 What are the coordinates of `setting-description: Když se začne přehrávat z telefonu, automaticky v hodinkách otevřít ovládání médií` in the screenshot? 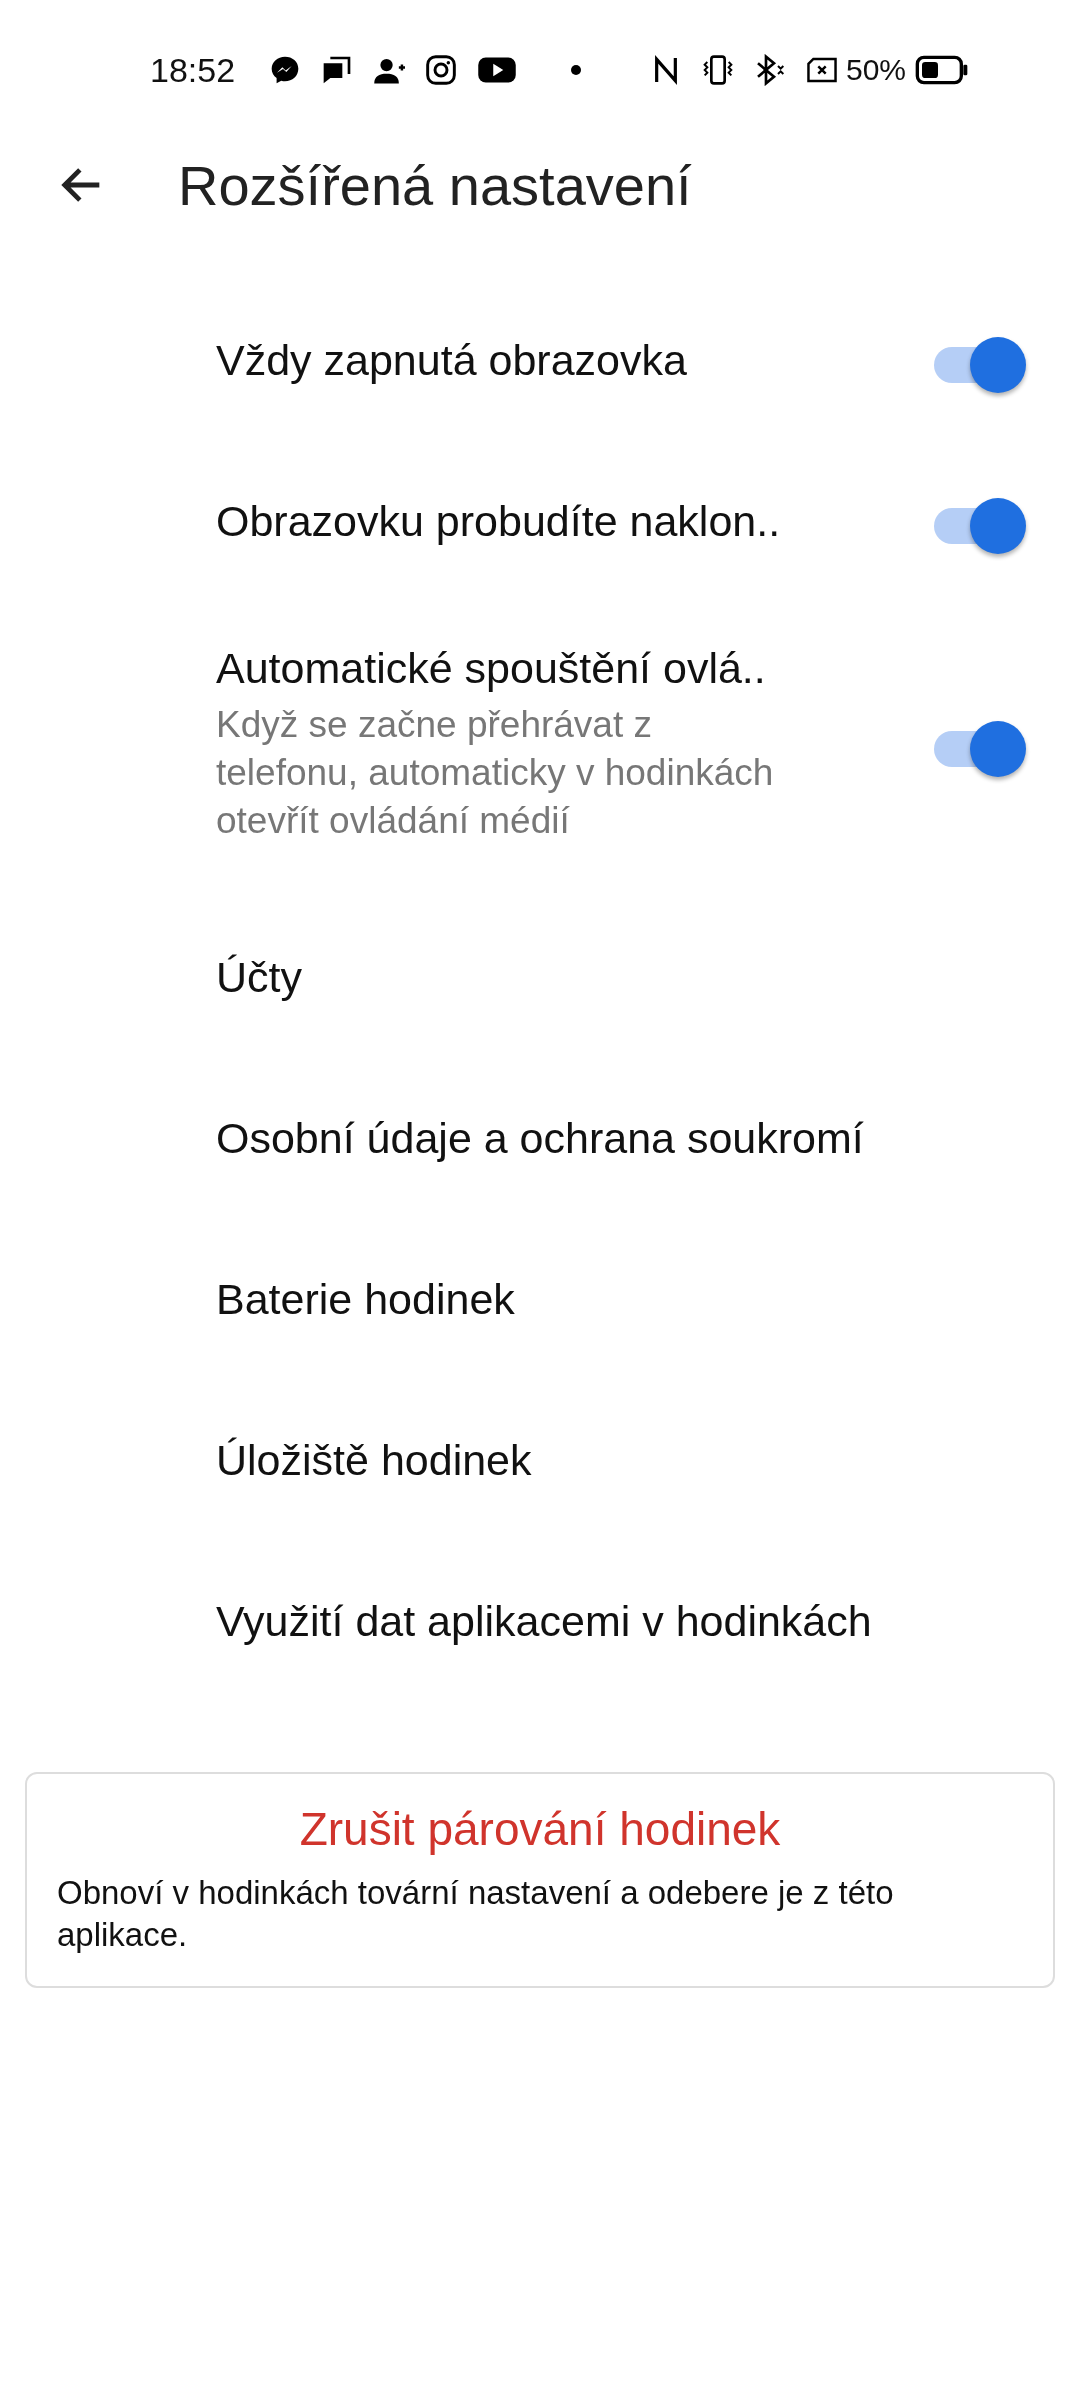 It's located at (495, 773).